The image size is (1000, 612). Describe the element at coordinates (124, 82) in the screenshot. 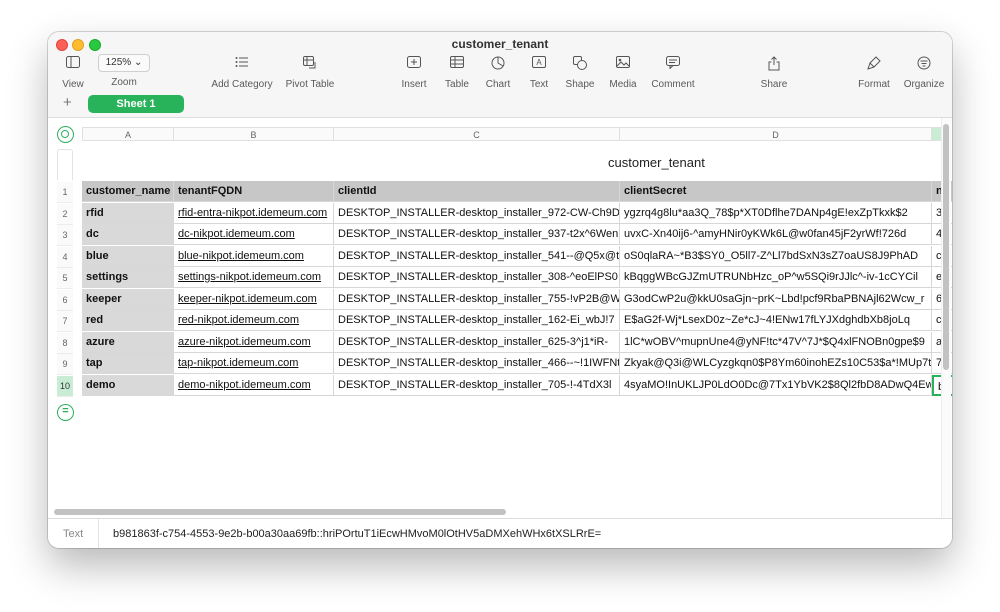

I see `zoom-label: Zoom` at that location.